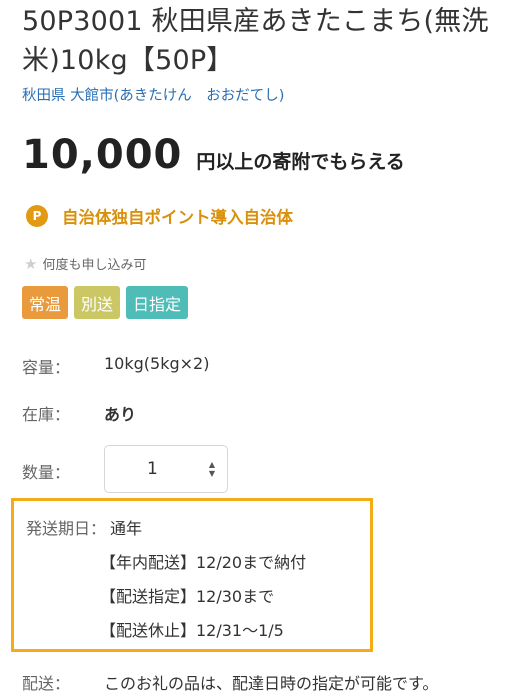 Image resolution: width=510 pixels, height=700 pixels. I want to click on stock-value: あり, so click(120, 414).